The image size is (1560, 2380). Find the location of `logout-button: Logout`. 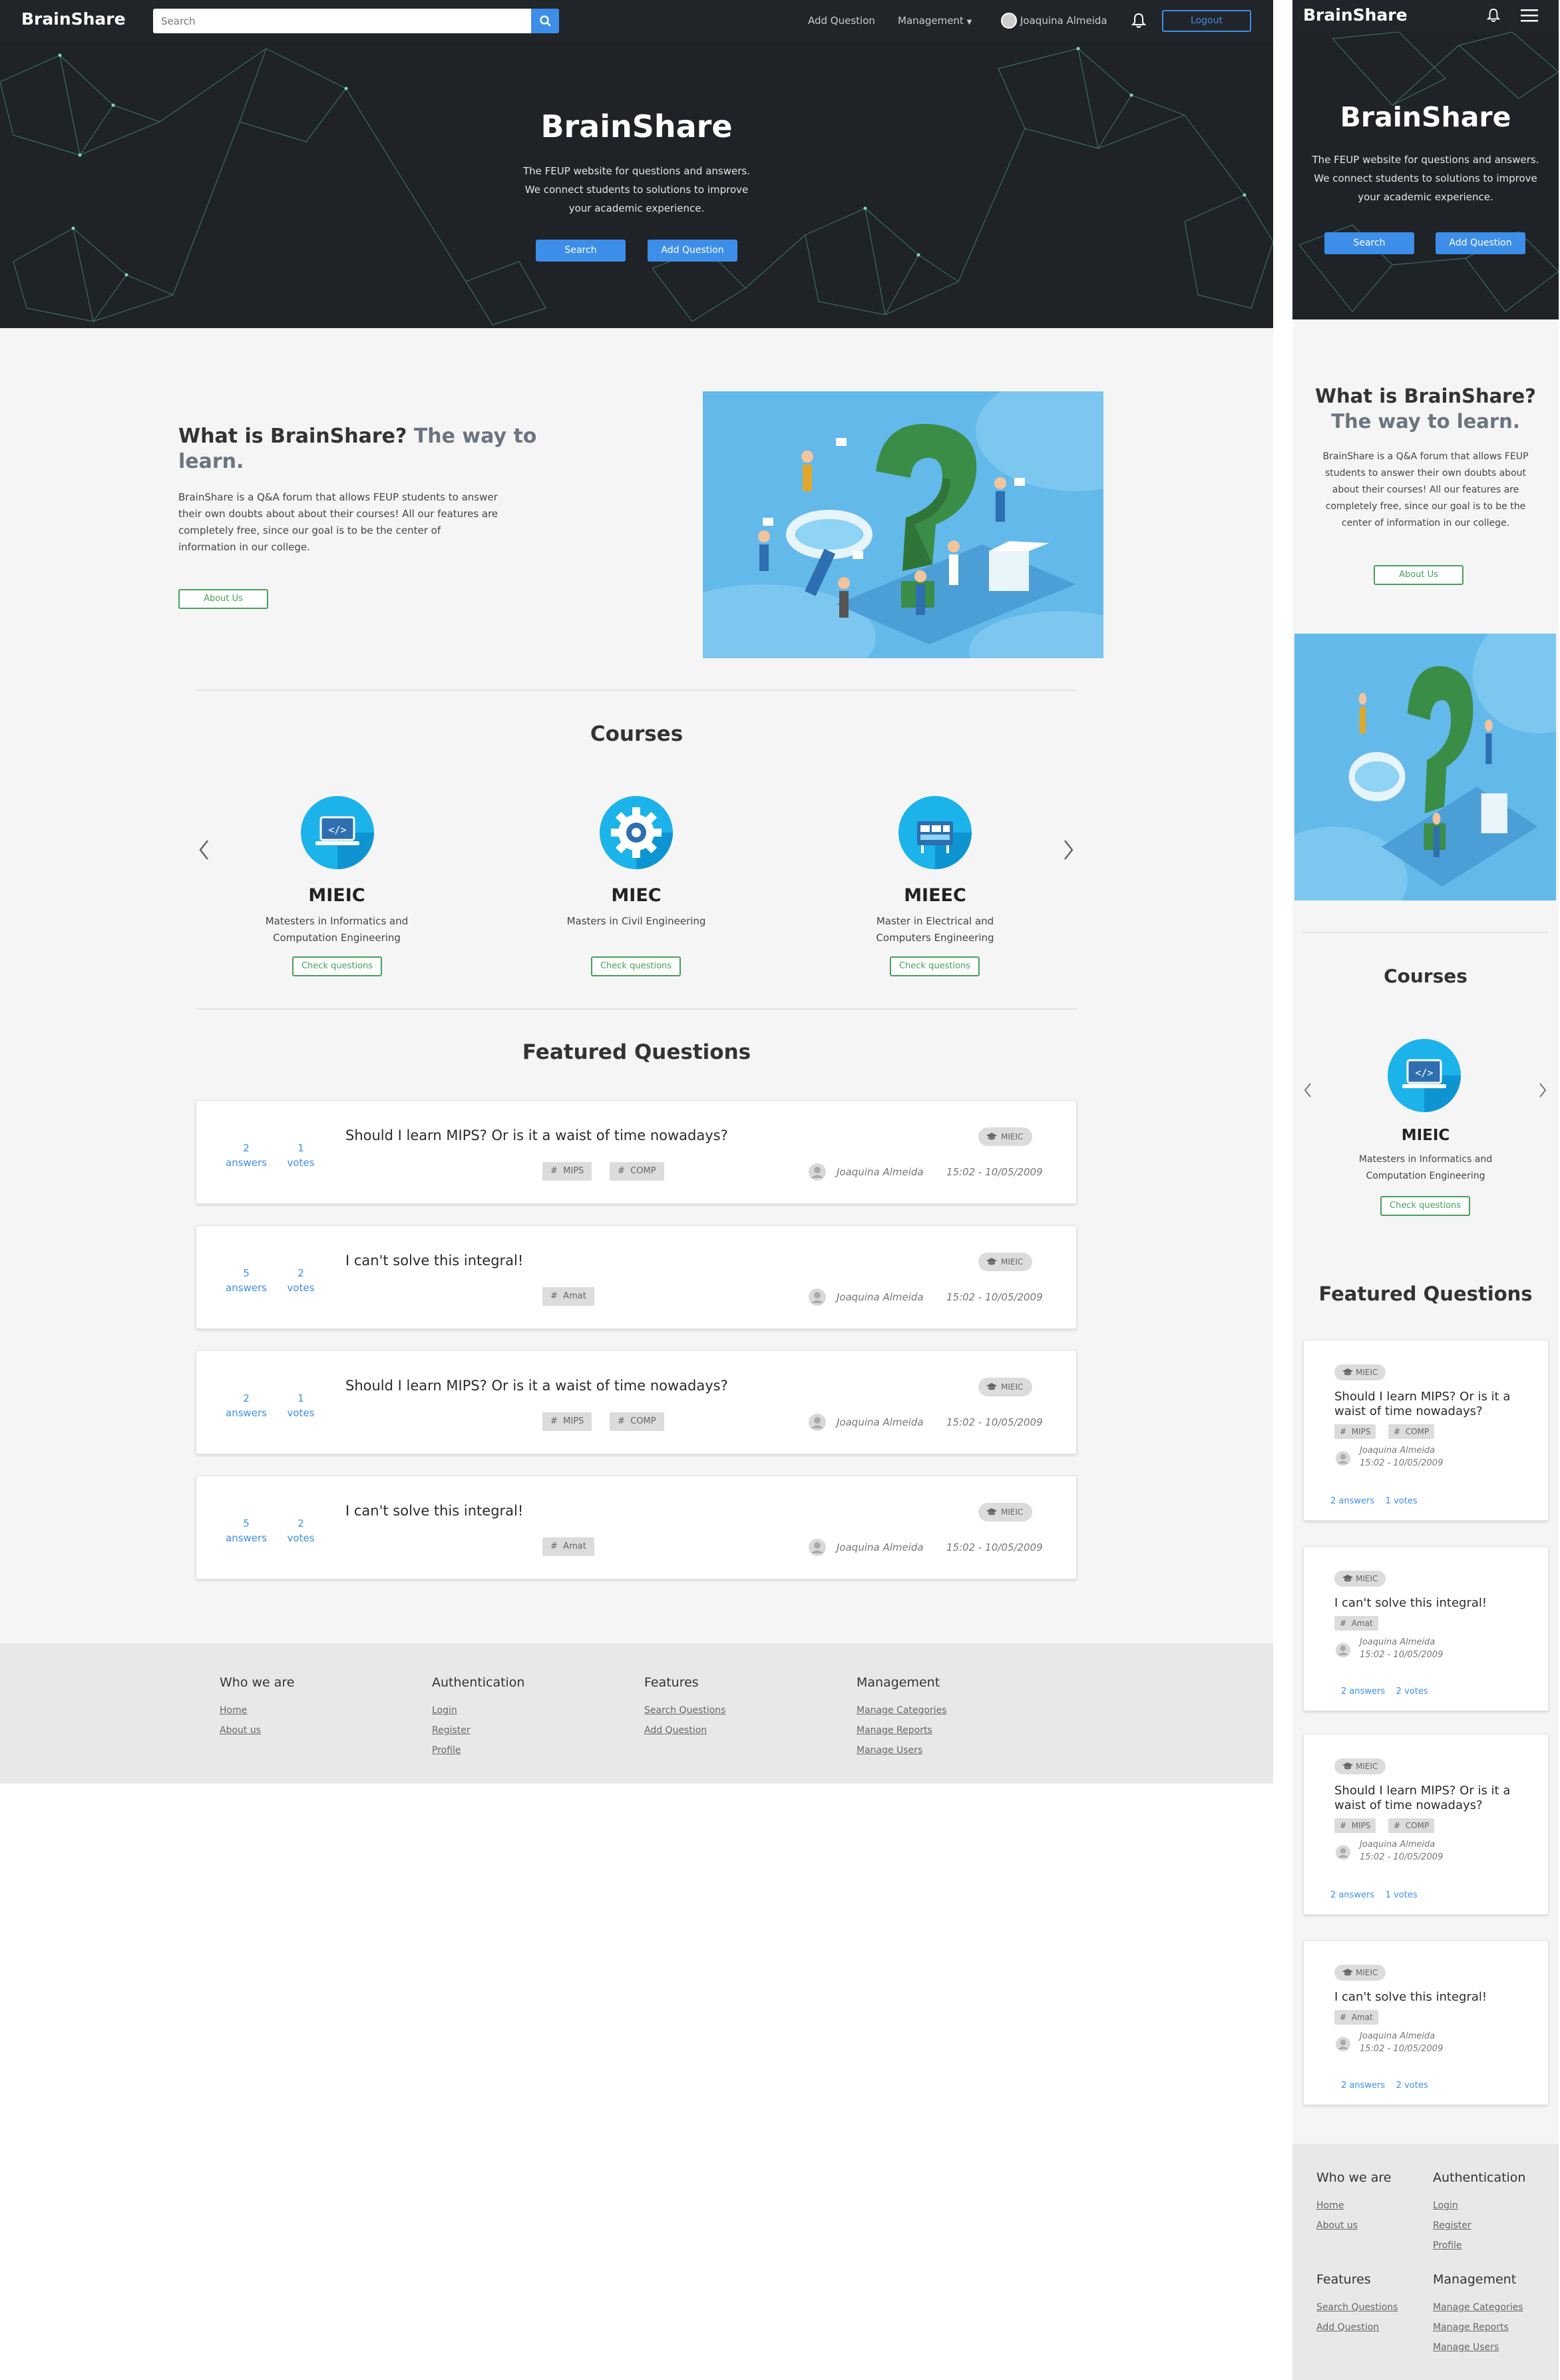

logout-button: Logout is located at coordinates (1206, 21).